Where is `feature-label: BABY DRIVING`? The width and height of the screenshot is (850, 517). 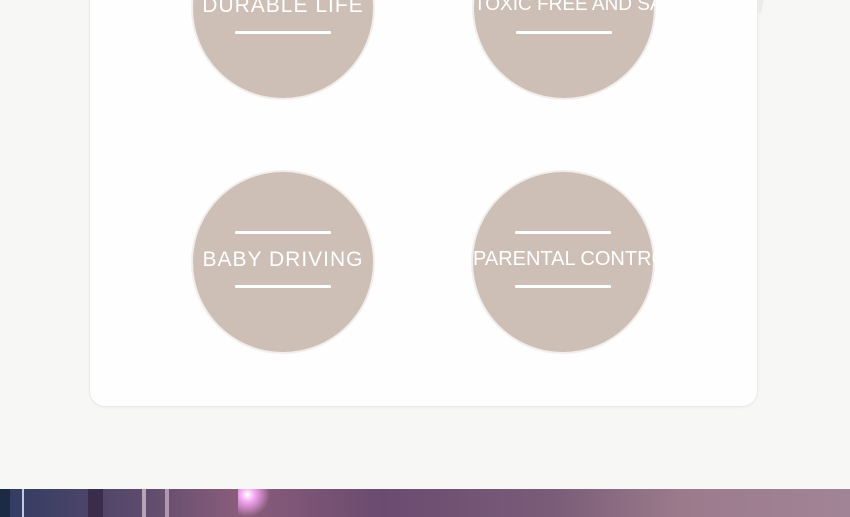 feature-label: BABY DRIVING is located at coordinates (283, 259).